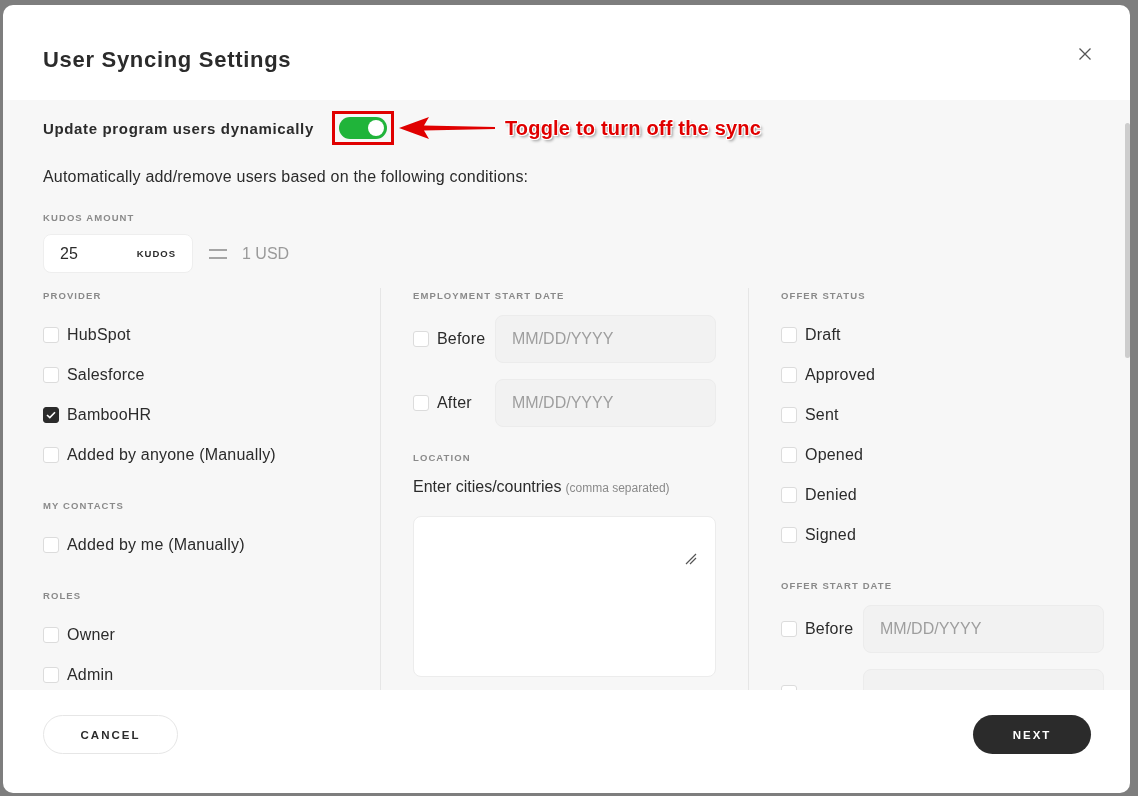  I want to click on checkbox-label: Draft, so click(823, 335).